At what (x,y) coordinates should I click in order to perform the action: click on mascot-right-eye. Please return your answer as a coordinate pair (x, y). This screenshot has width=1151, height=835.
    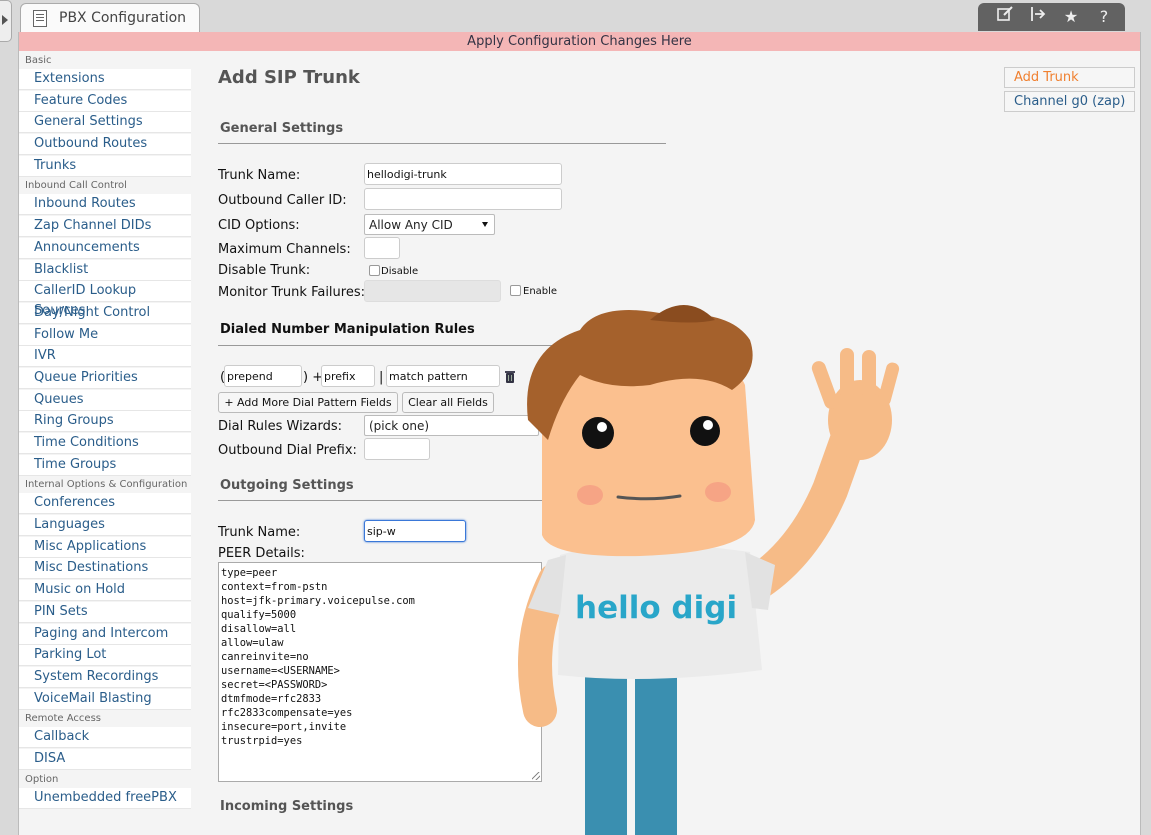
    Looking at the image, I should click on (705, 431).